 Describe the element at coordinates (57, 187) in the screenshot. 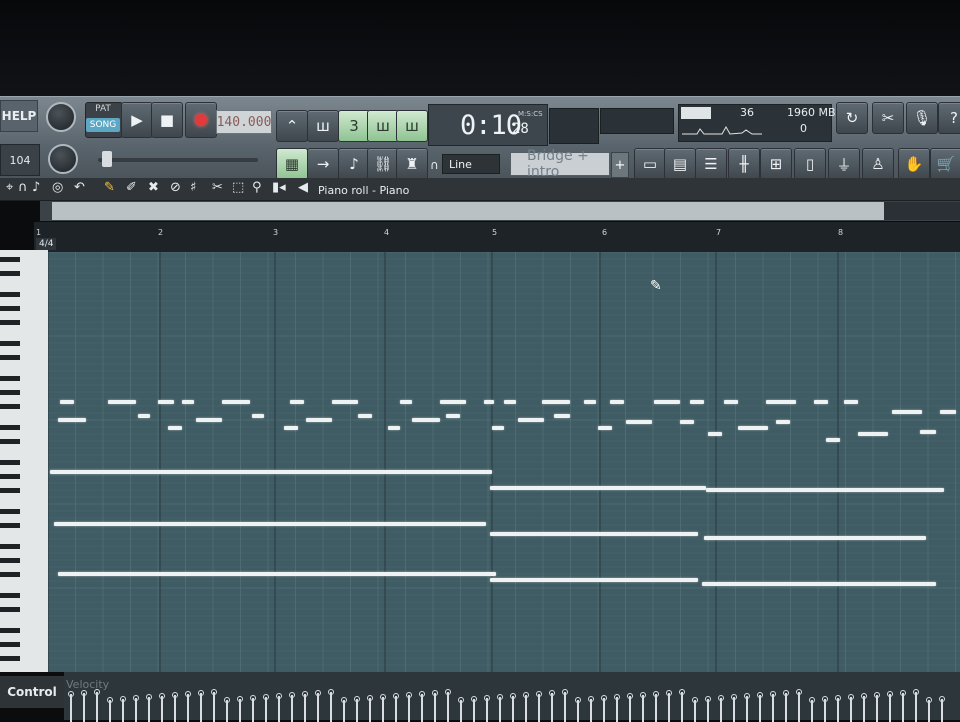

I see `record-loop-icon: ◎` at that location.